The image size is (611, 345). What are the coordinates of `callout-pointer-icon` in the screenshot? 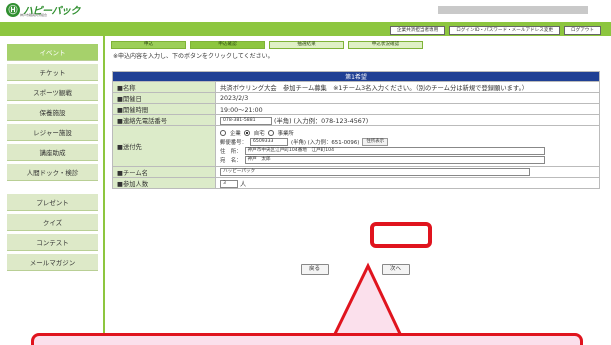 It's located at (367, 303).